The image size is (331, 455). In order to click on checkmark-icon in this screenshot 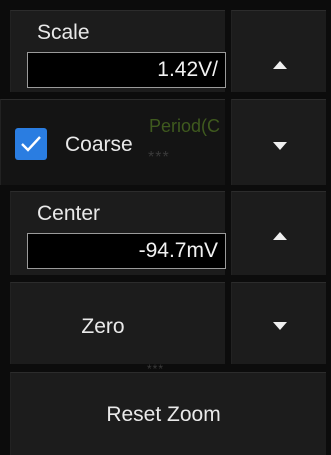, I will do `click(31, 144)`.